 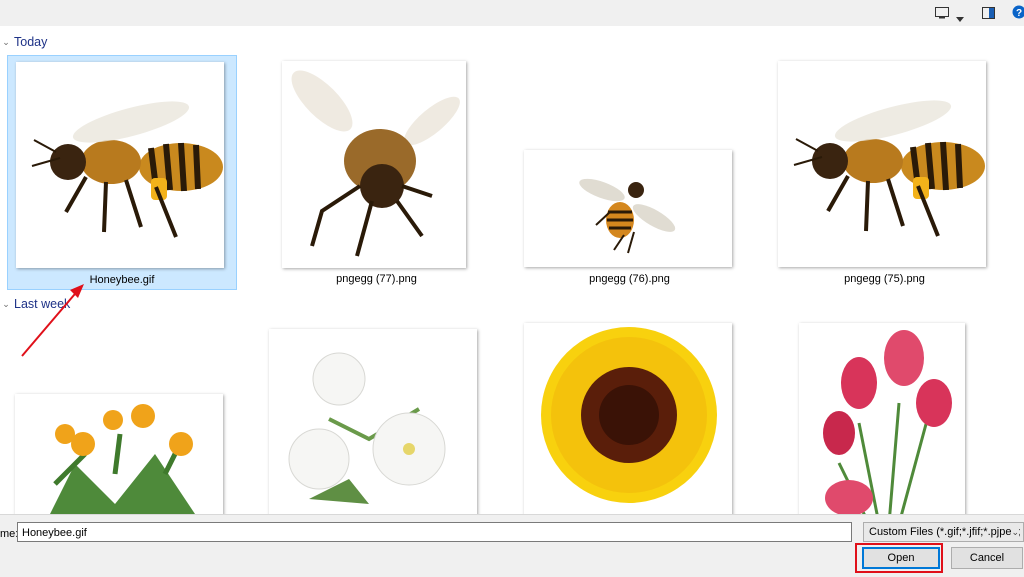 I want to click on file-name-field-label: me:, so click(x=9, y=534).